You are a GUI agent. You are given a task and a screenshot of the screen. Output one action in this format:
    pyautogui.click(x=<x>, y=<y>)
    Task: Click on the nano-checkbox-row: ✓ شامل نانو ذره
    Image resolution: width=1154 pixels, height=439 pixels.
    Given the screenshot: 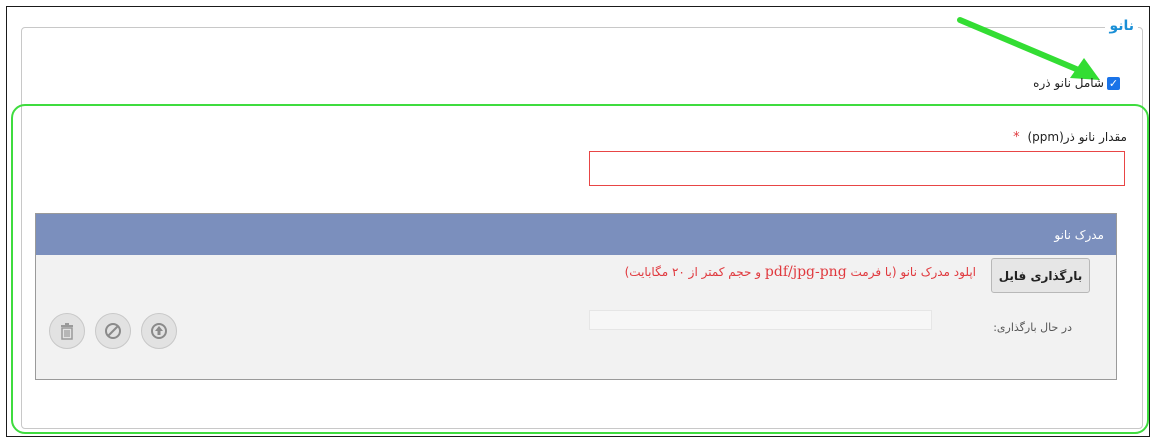 What is the action you would take?
    pyautogui.click(x=1076, y=83)
    